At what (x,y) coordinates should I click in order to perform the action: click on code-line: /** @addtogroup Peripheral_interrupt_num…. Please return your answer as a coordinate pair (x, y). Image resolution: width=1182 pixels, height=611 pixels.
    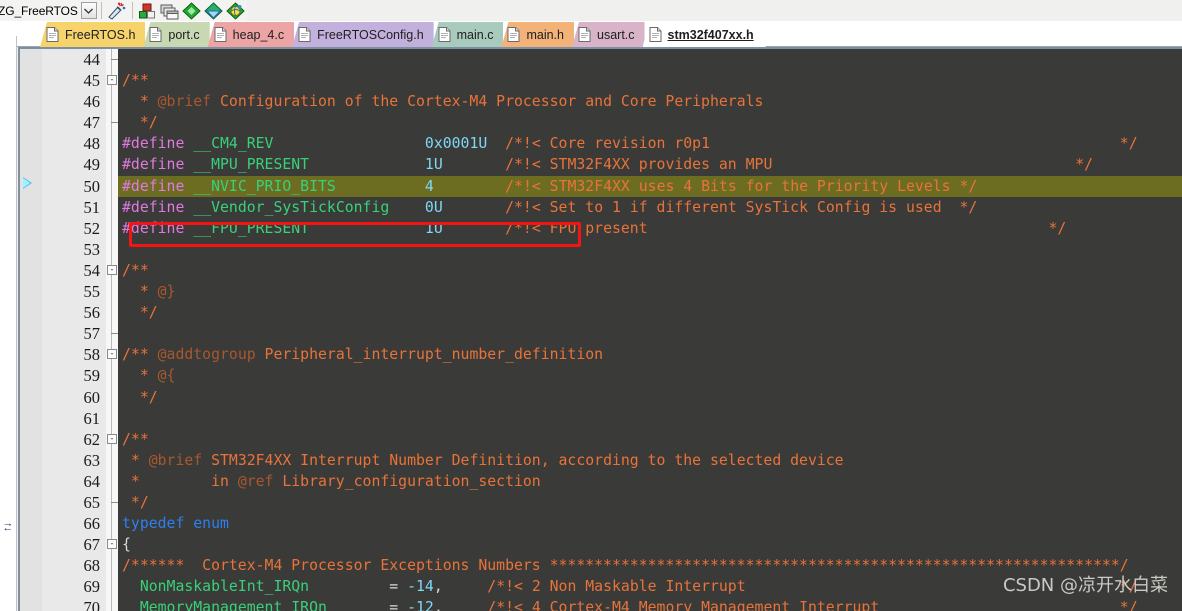
    Looking at the image, I should click on (650, 354).